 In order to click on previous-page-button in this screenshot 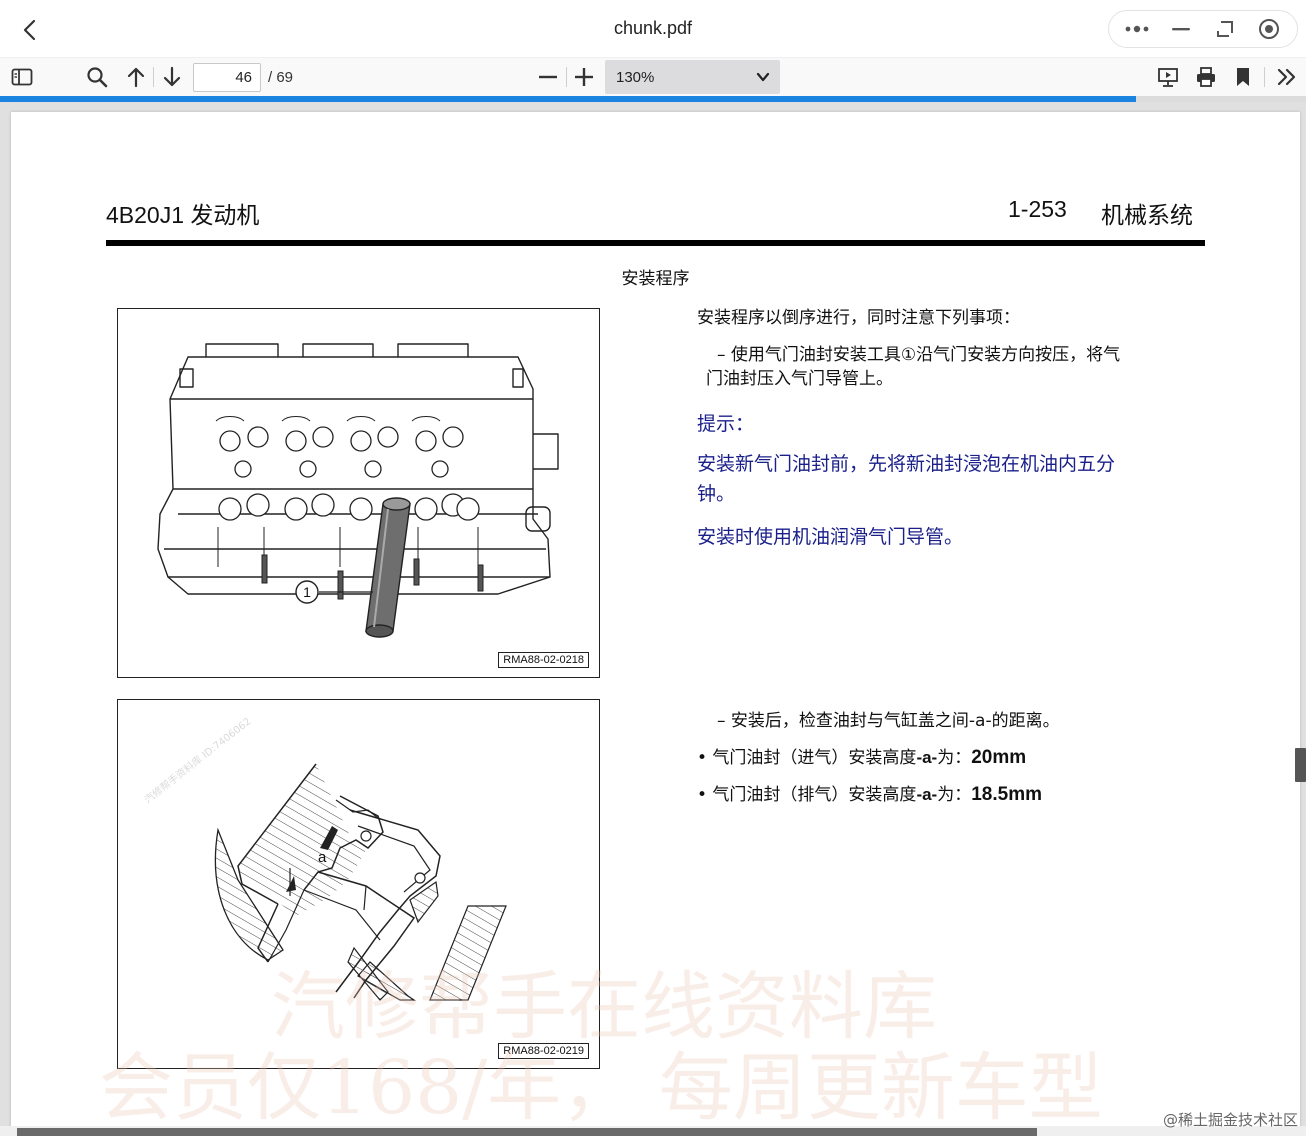, I will do `click(136, 77)`.